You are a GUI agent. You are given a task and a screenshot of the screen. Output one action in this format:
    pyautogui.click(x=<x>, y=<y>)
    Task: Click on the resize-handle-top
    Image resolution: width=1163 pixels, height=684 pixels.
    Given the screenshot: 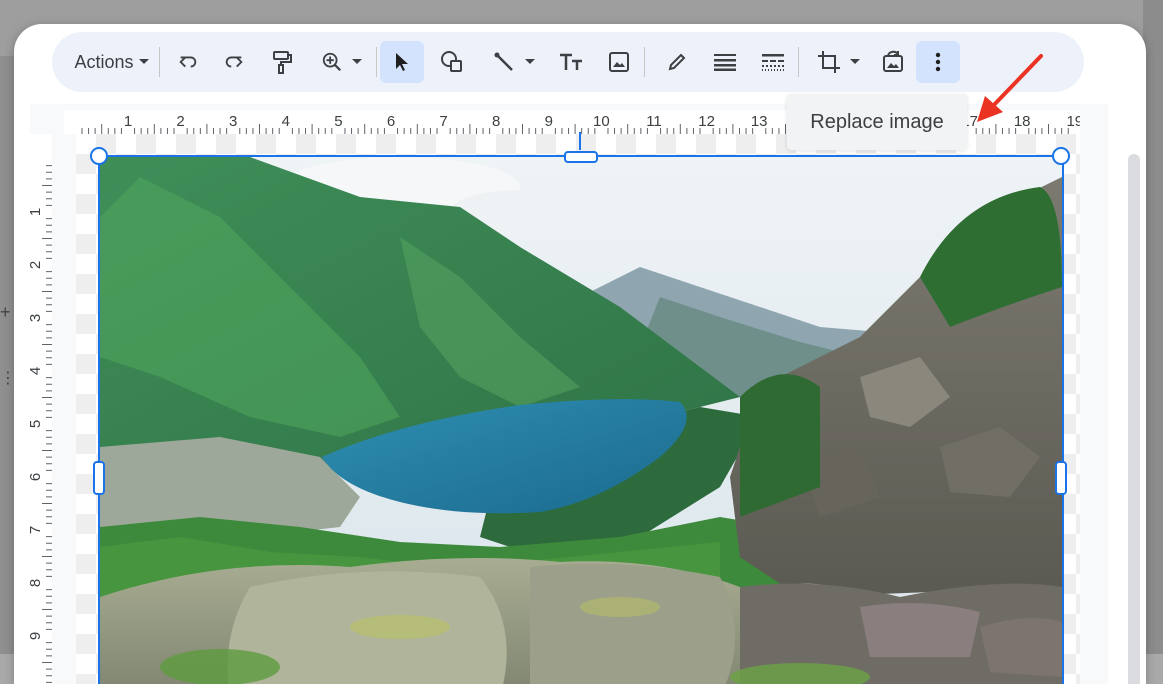 What is the action you would take?
    pyautogui.click(x=581, y=157)
    